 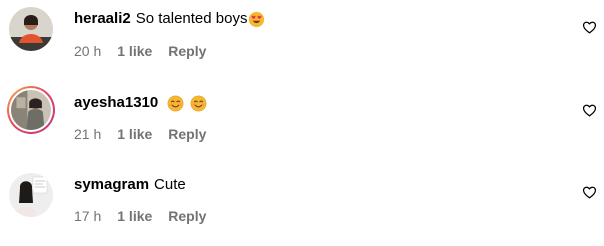 I want to click on comment-meta: 21 h 1 like Reply, so click(x=140, y=134).